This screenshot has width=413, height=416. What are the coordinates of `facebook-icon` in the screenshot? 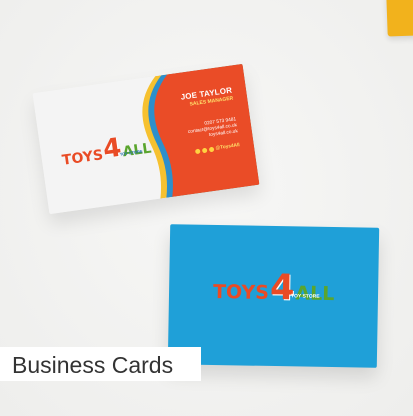 It's located at (197, 151).